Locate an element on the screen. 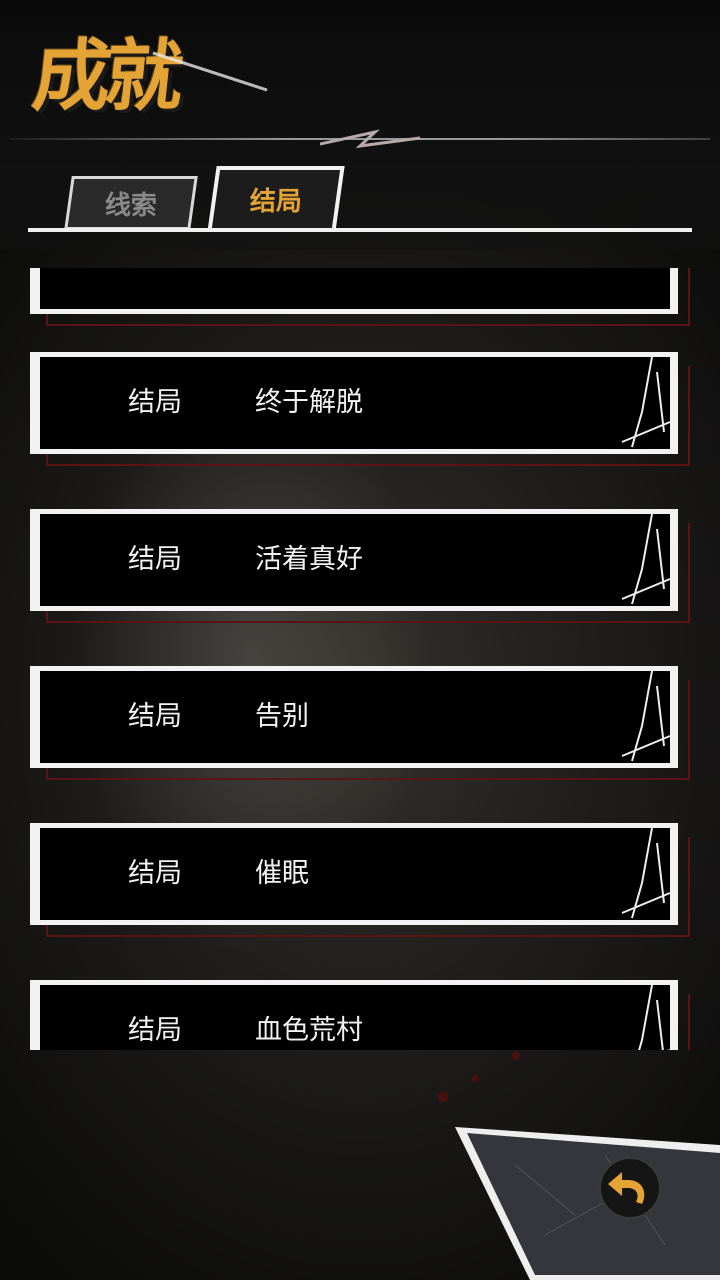 Image resolution: width=720 pixels, height=1280 pixels. crack-decoration is located at coordinates (370, 139).